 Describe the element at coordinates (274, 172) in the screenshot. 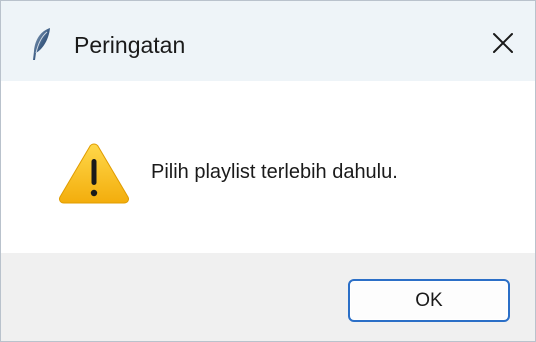

I see `dialog-message: Pilih playlist terlebih dahulu.` at that location.